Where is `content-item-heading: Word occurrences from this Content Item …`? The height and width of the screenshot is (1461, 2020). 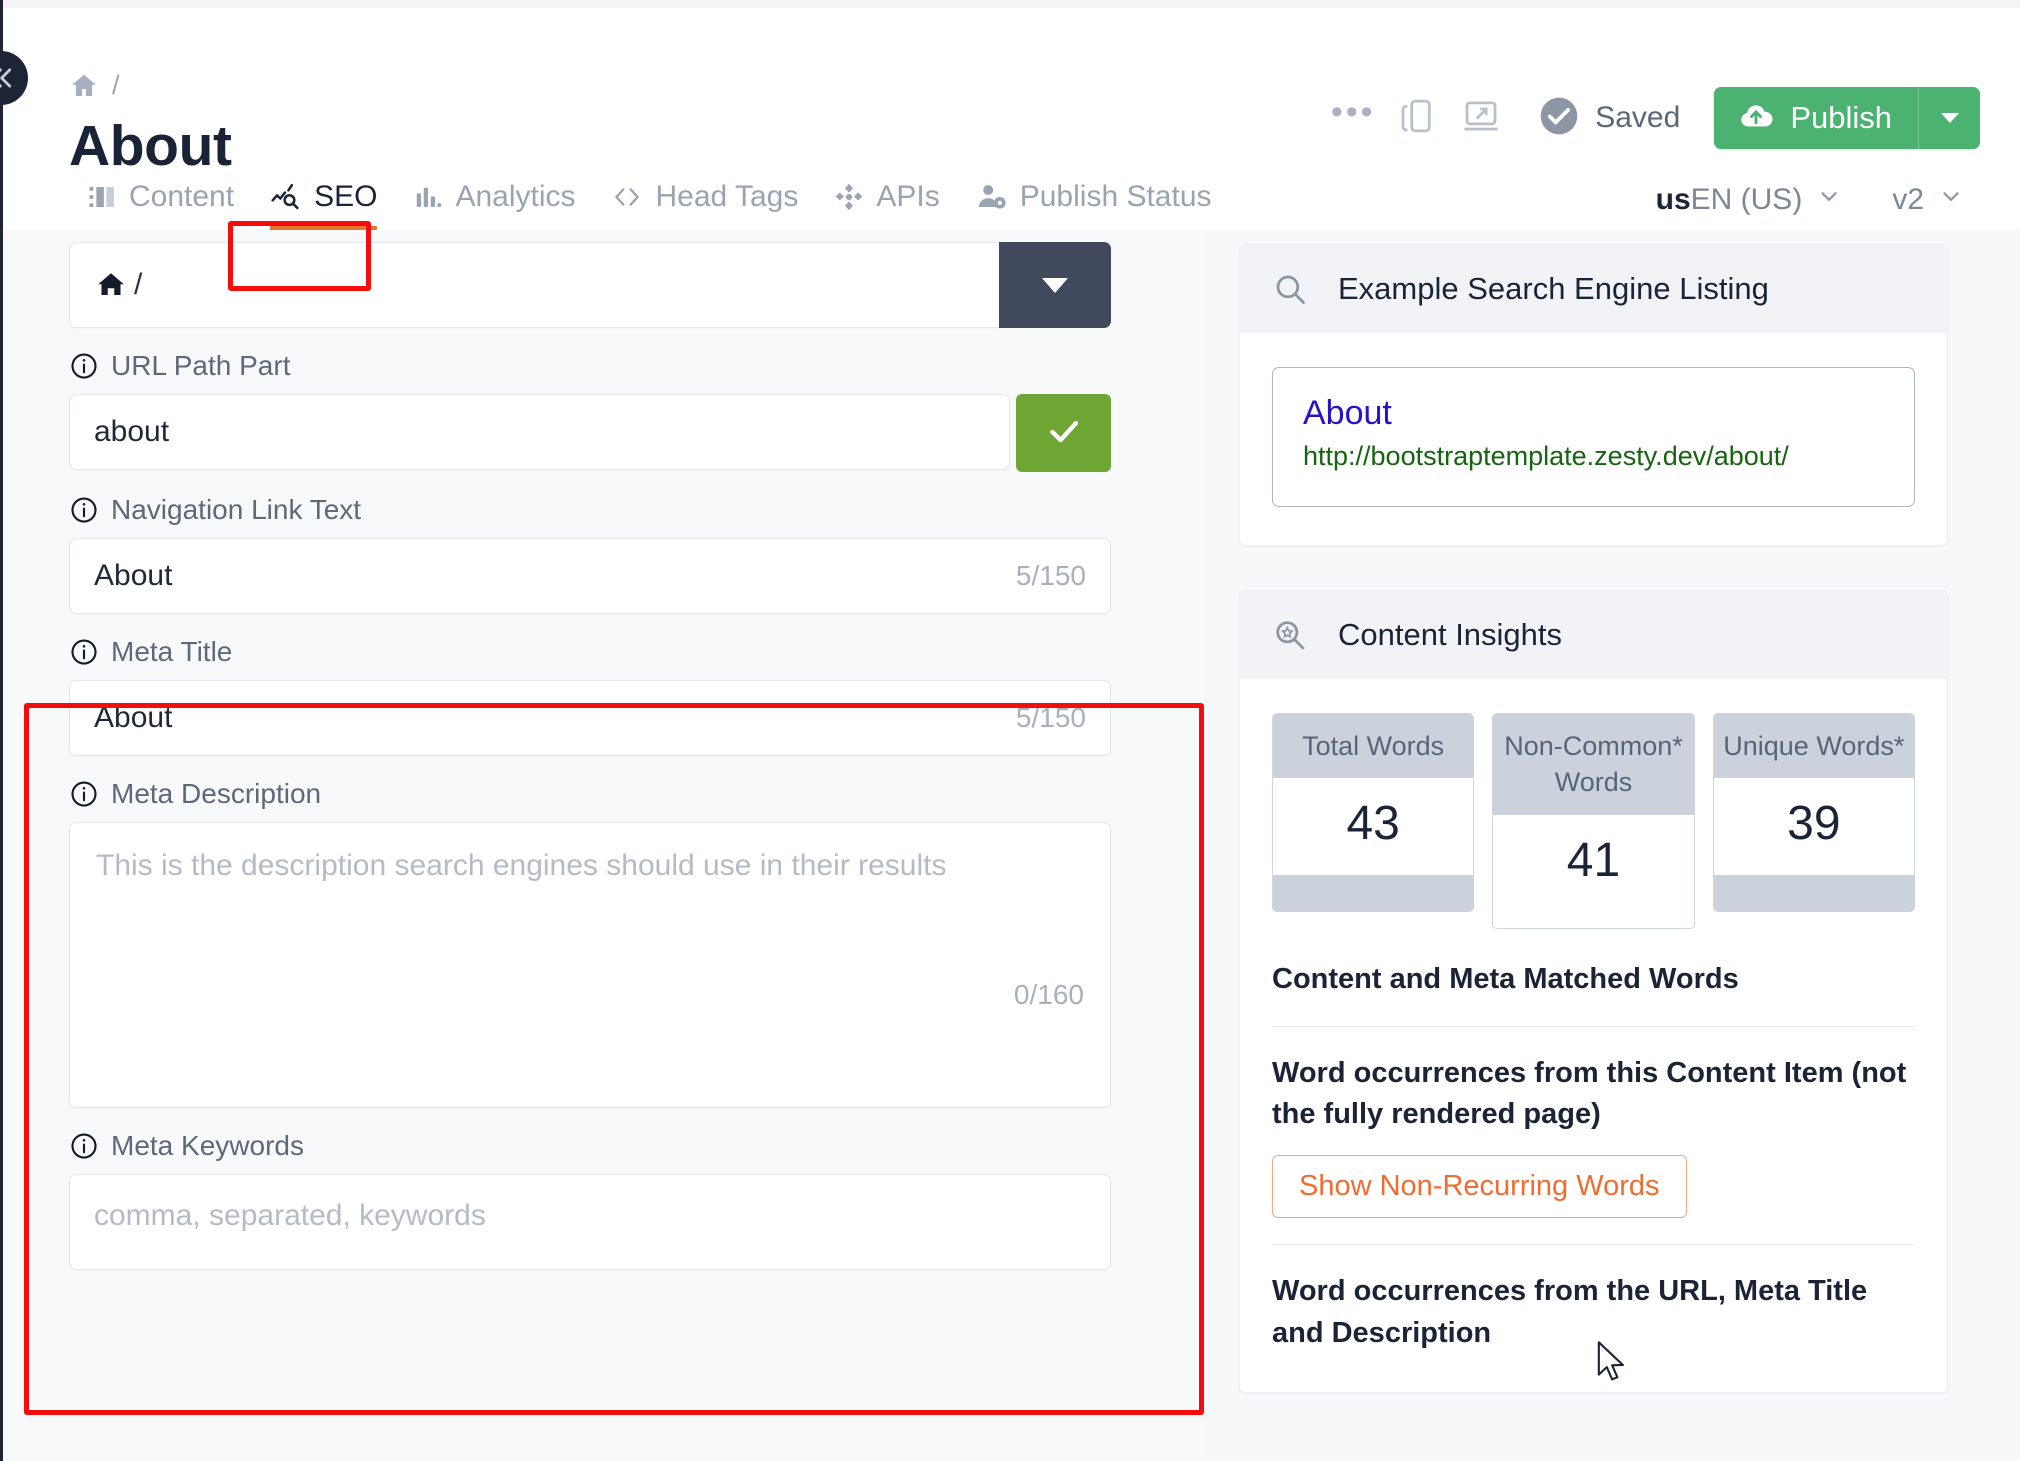 content-item-heading: Word occurrences from this Content Item … is located at coordinates (1589, 1094).